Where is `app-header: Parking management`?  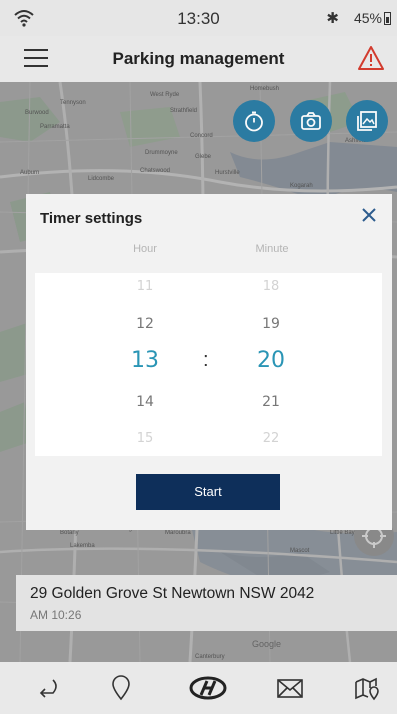 app-header: Parking management is located at coordinates (198, 59).